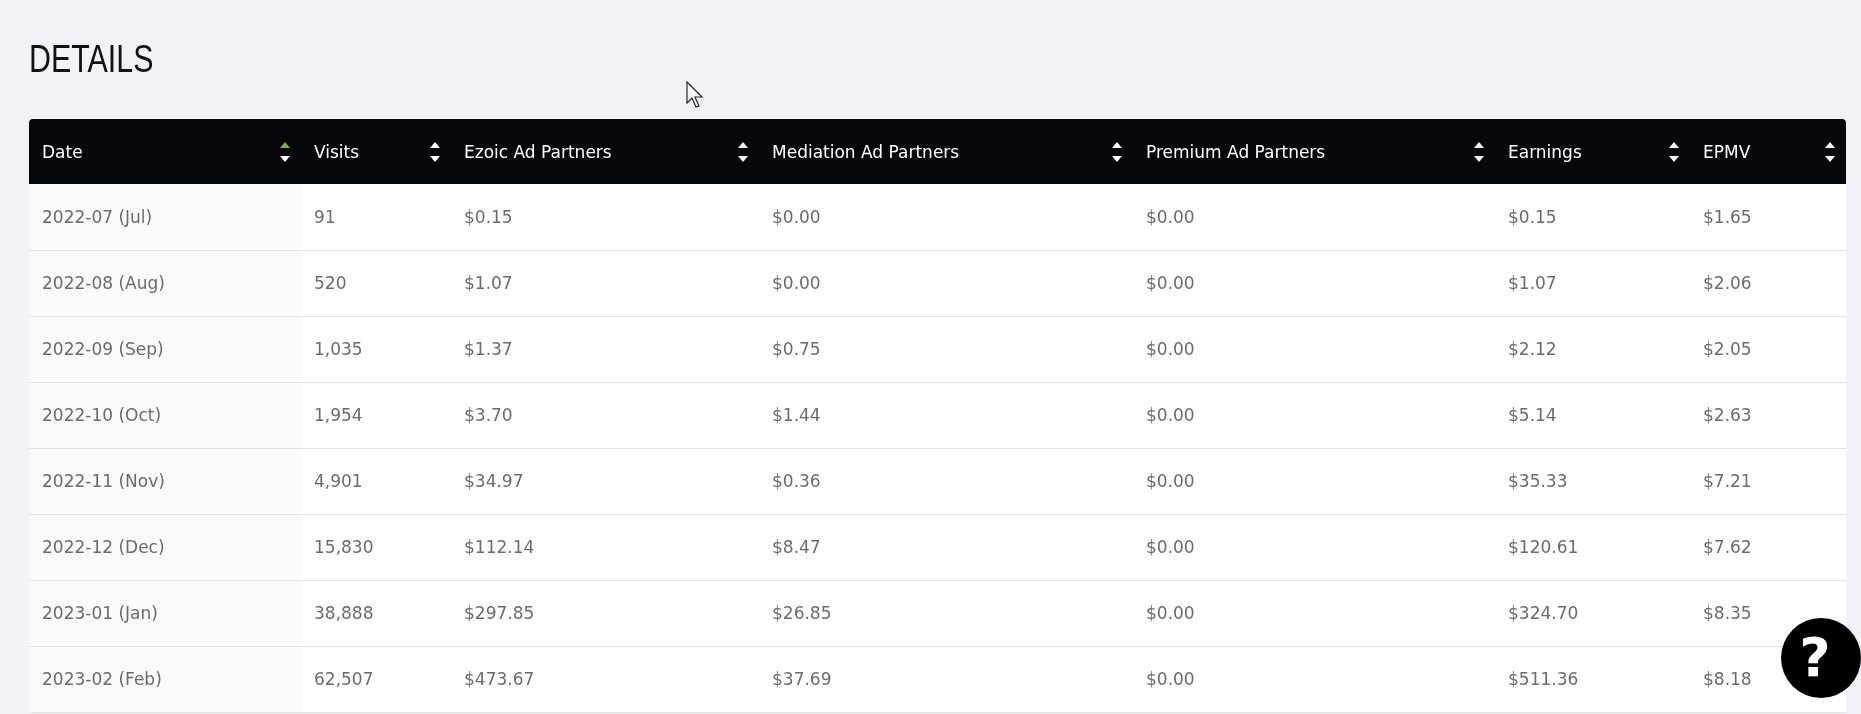 This screenshot has height=714, width=1861. I want to click on table-cell: $511.36, so click(1592, 679).